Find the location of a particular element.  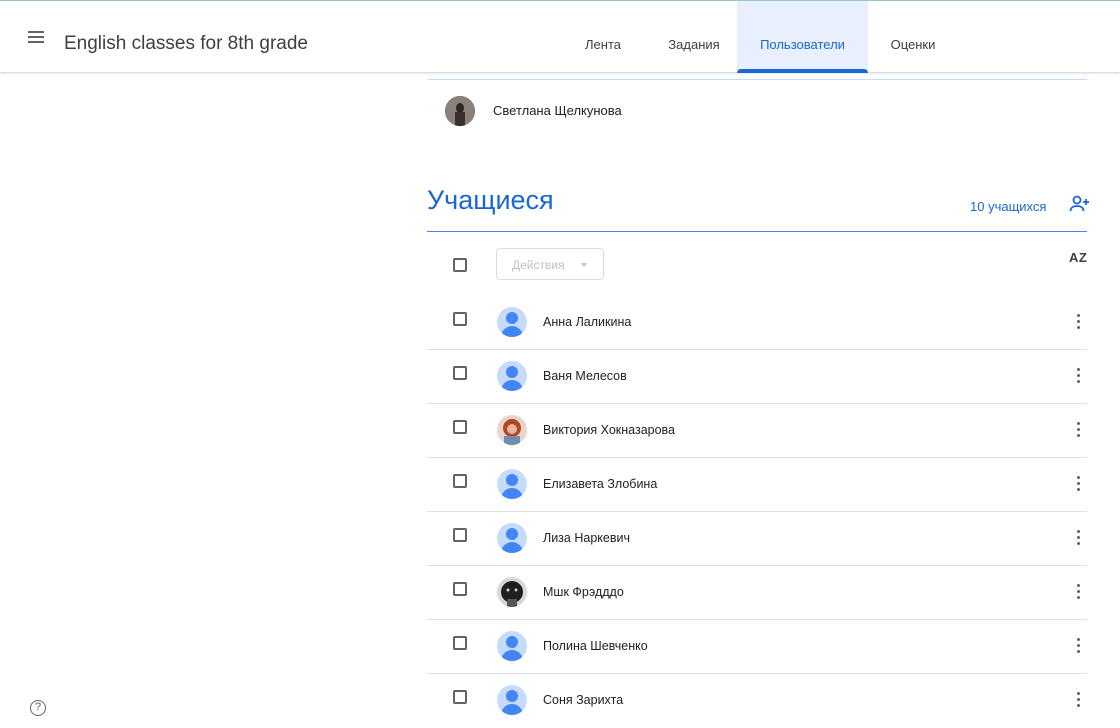

tab-people-label: Пользователи is located at coordinates (802, 44).